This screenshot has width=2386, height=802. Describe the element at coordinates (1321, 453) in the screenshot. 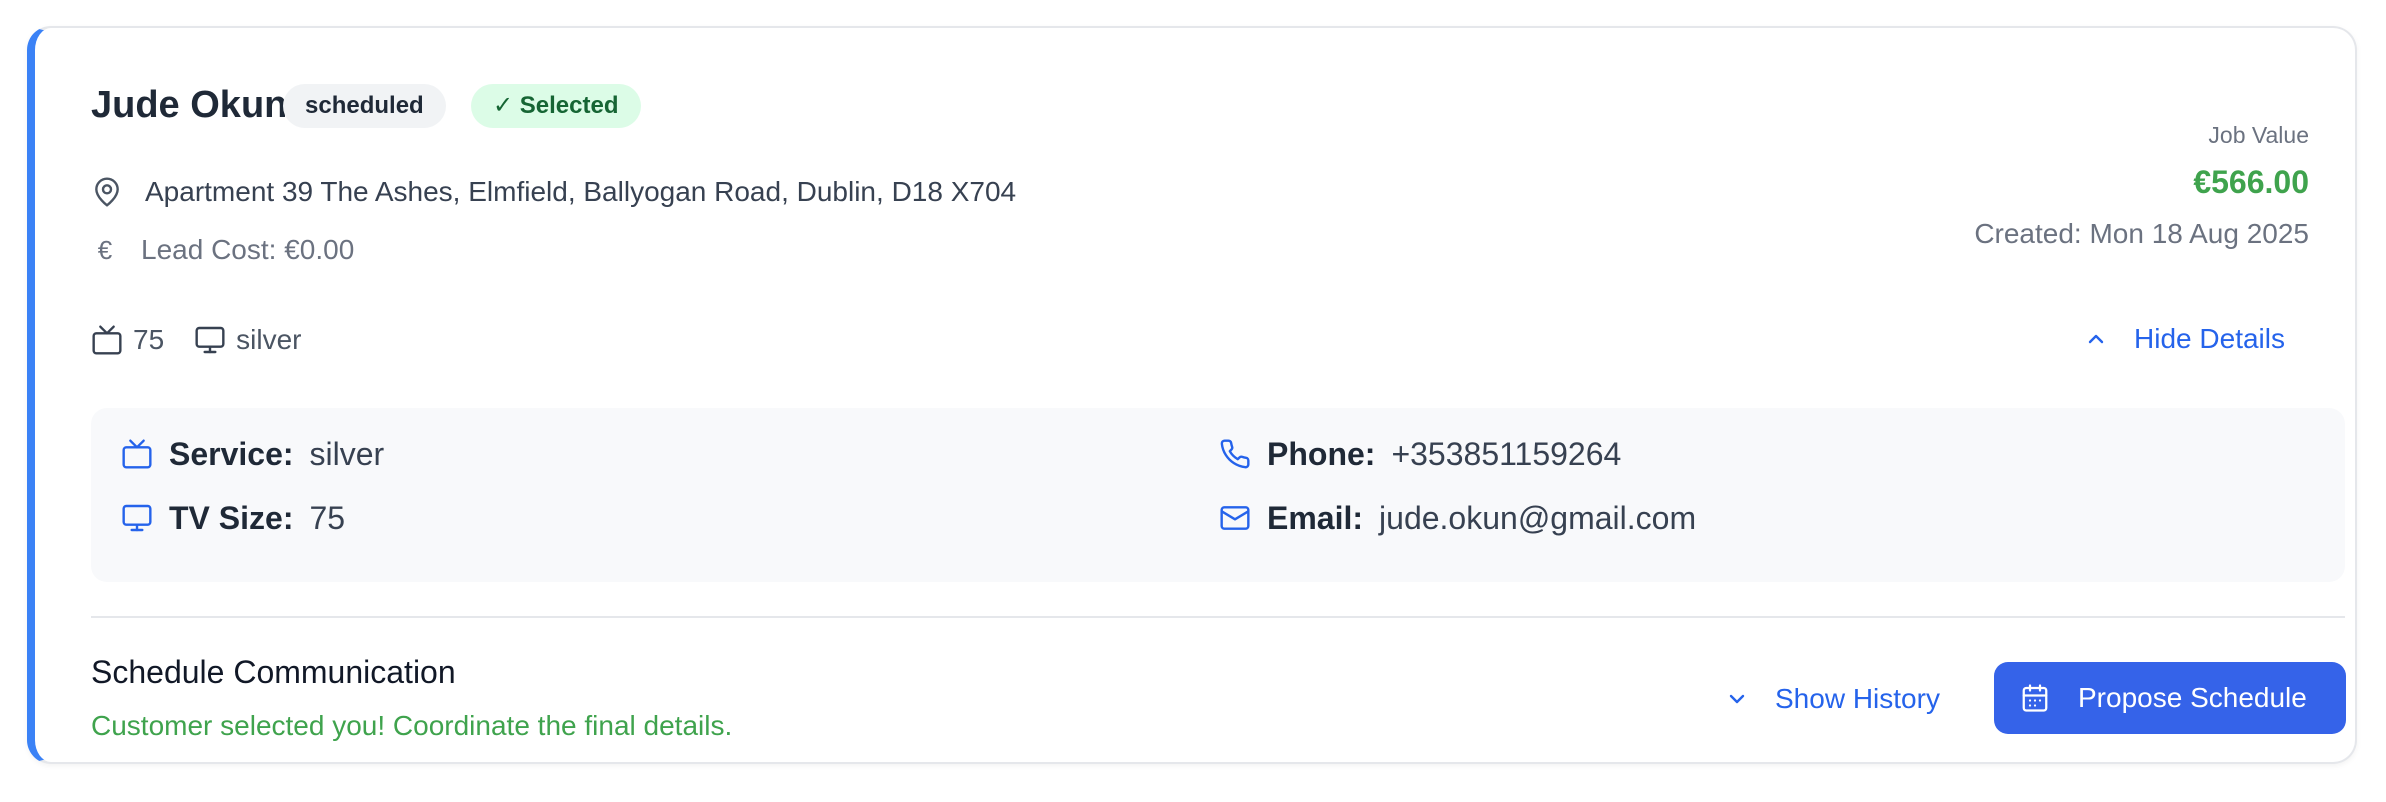

I see `phone-label: Phone:` at that location.